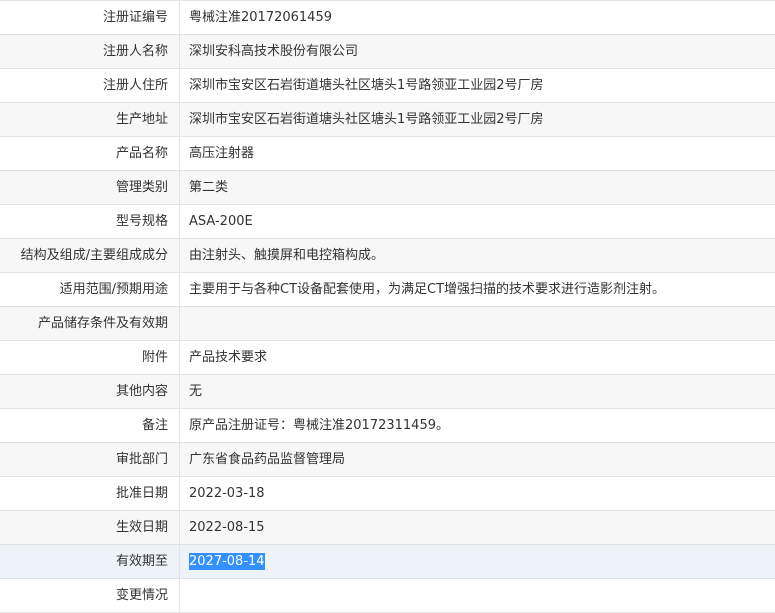 Image resolution: width=775 pixels, height=613 pixels. What do you see at coordinates (90, 119) in the screenshot?
I see `row-label: 生产地址` at bounding box center [90, 119].